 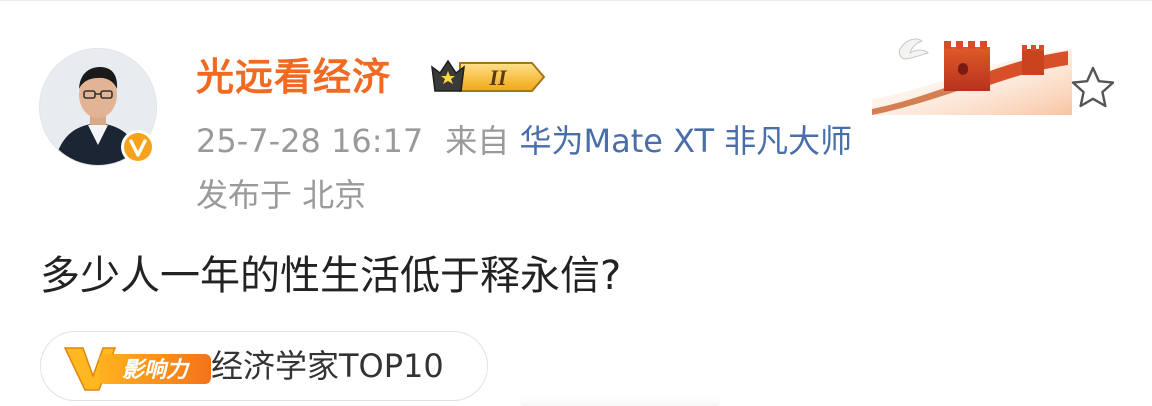 What do you see at coordinates (477, 141) in the screenshot?
I see `source-prefix: 来自` at bounding box center [477, 141].